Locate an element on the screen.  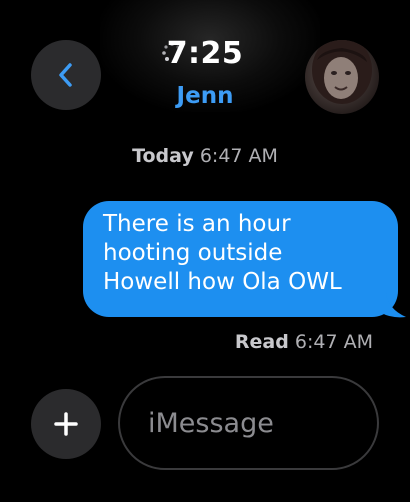
avatar is located at coordinates (342, 77).